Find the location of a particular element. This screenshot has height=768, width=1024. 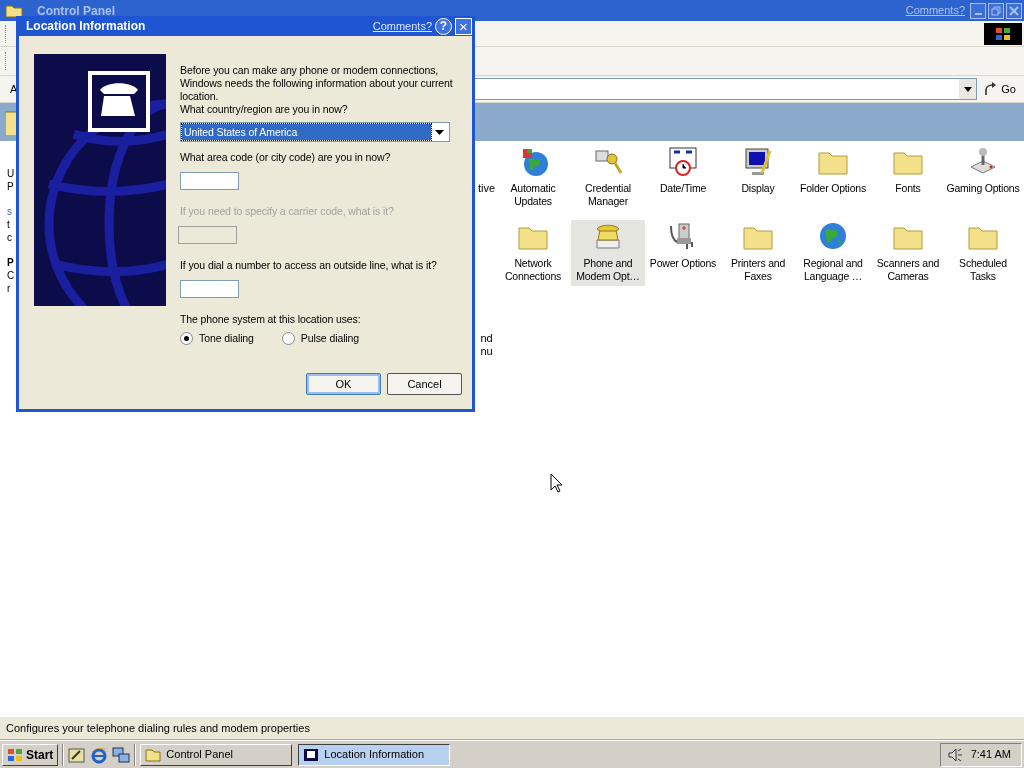

window-title: Control Panel is located at coordinates (76, 11).